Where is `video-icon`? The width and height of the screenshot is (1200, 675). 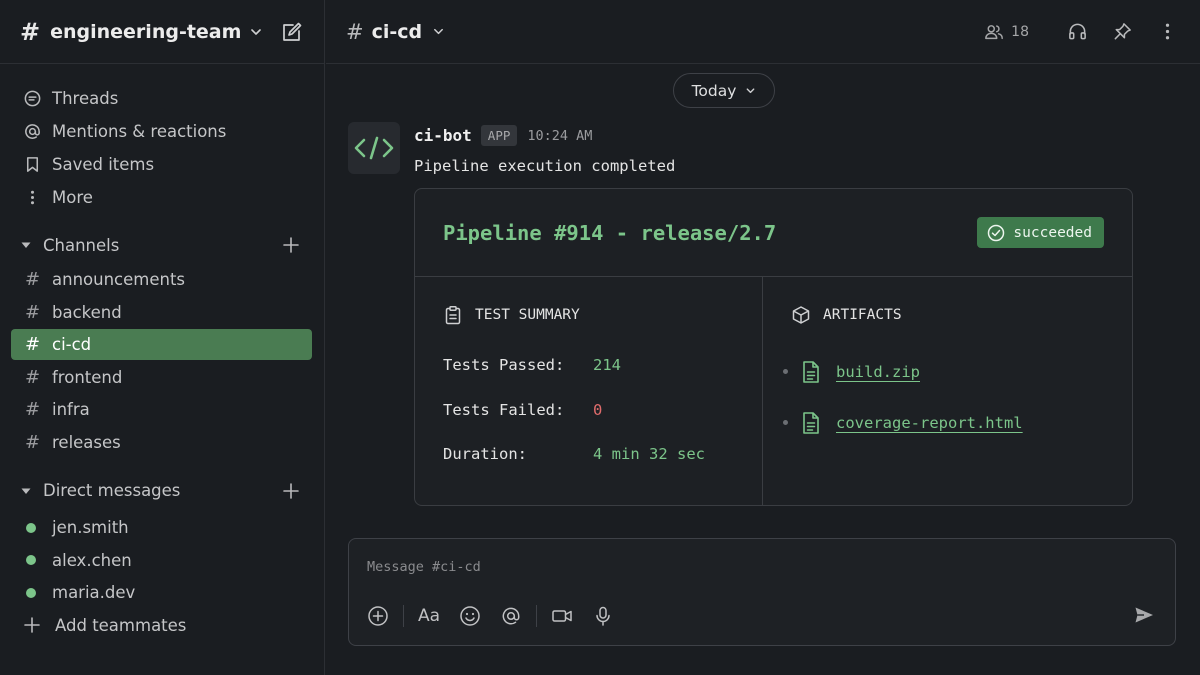
video-icon is located at coordinates (562, 616).